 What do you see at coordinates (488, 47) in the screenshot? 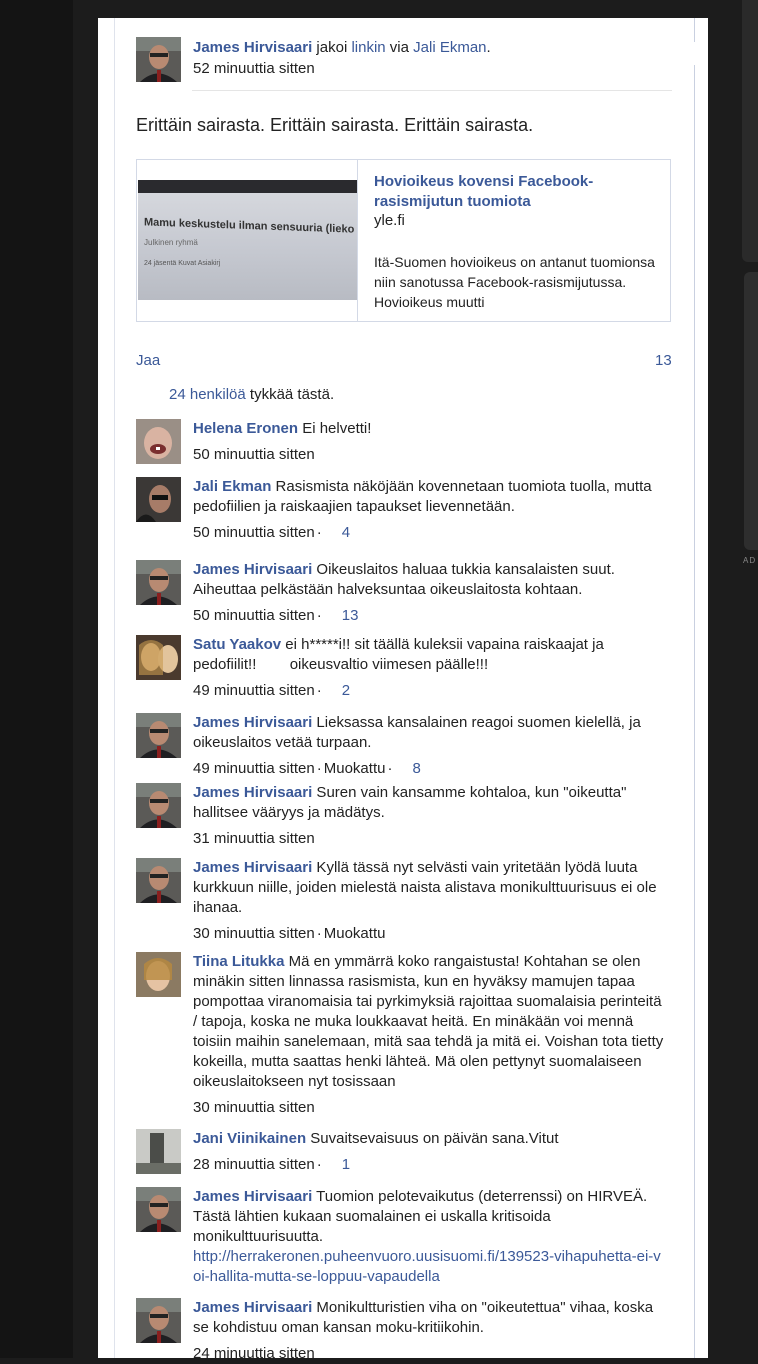
I see `period: .` at bounding box center [488, 47].